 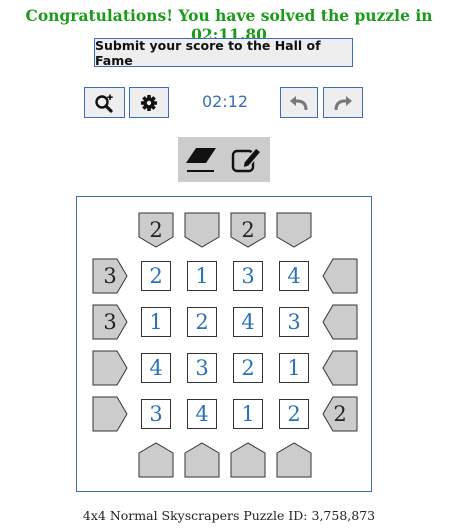 I want to click on undo-icon, so click(x=299, y=102).